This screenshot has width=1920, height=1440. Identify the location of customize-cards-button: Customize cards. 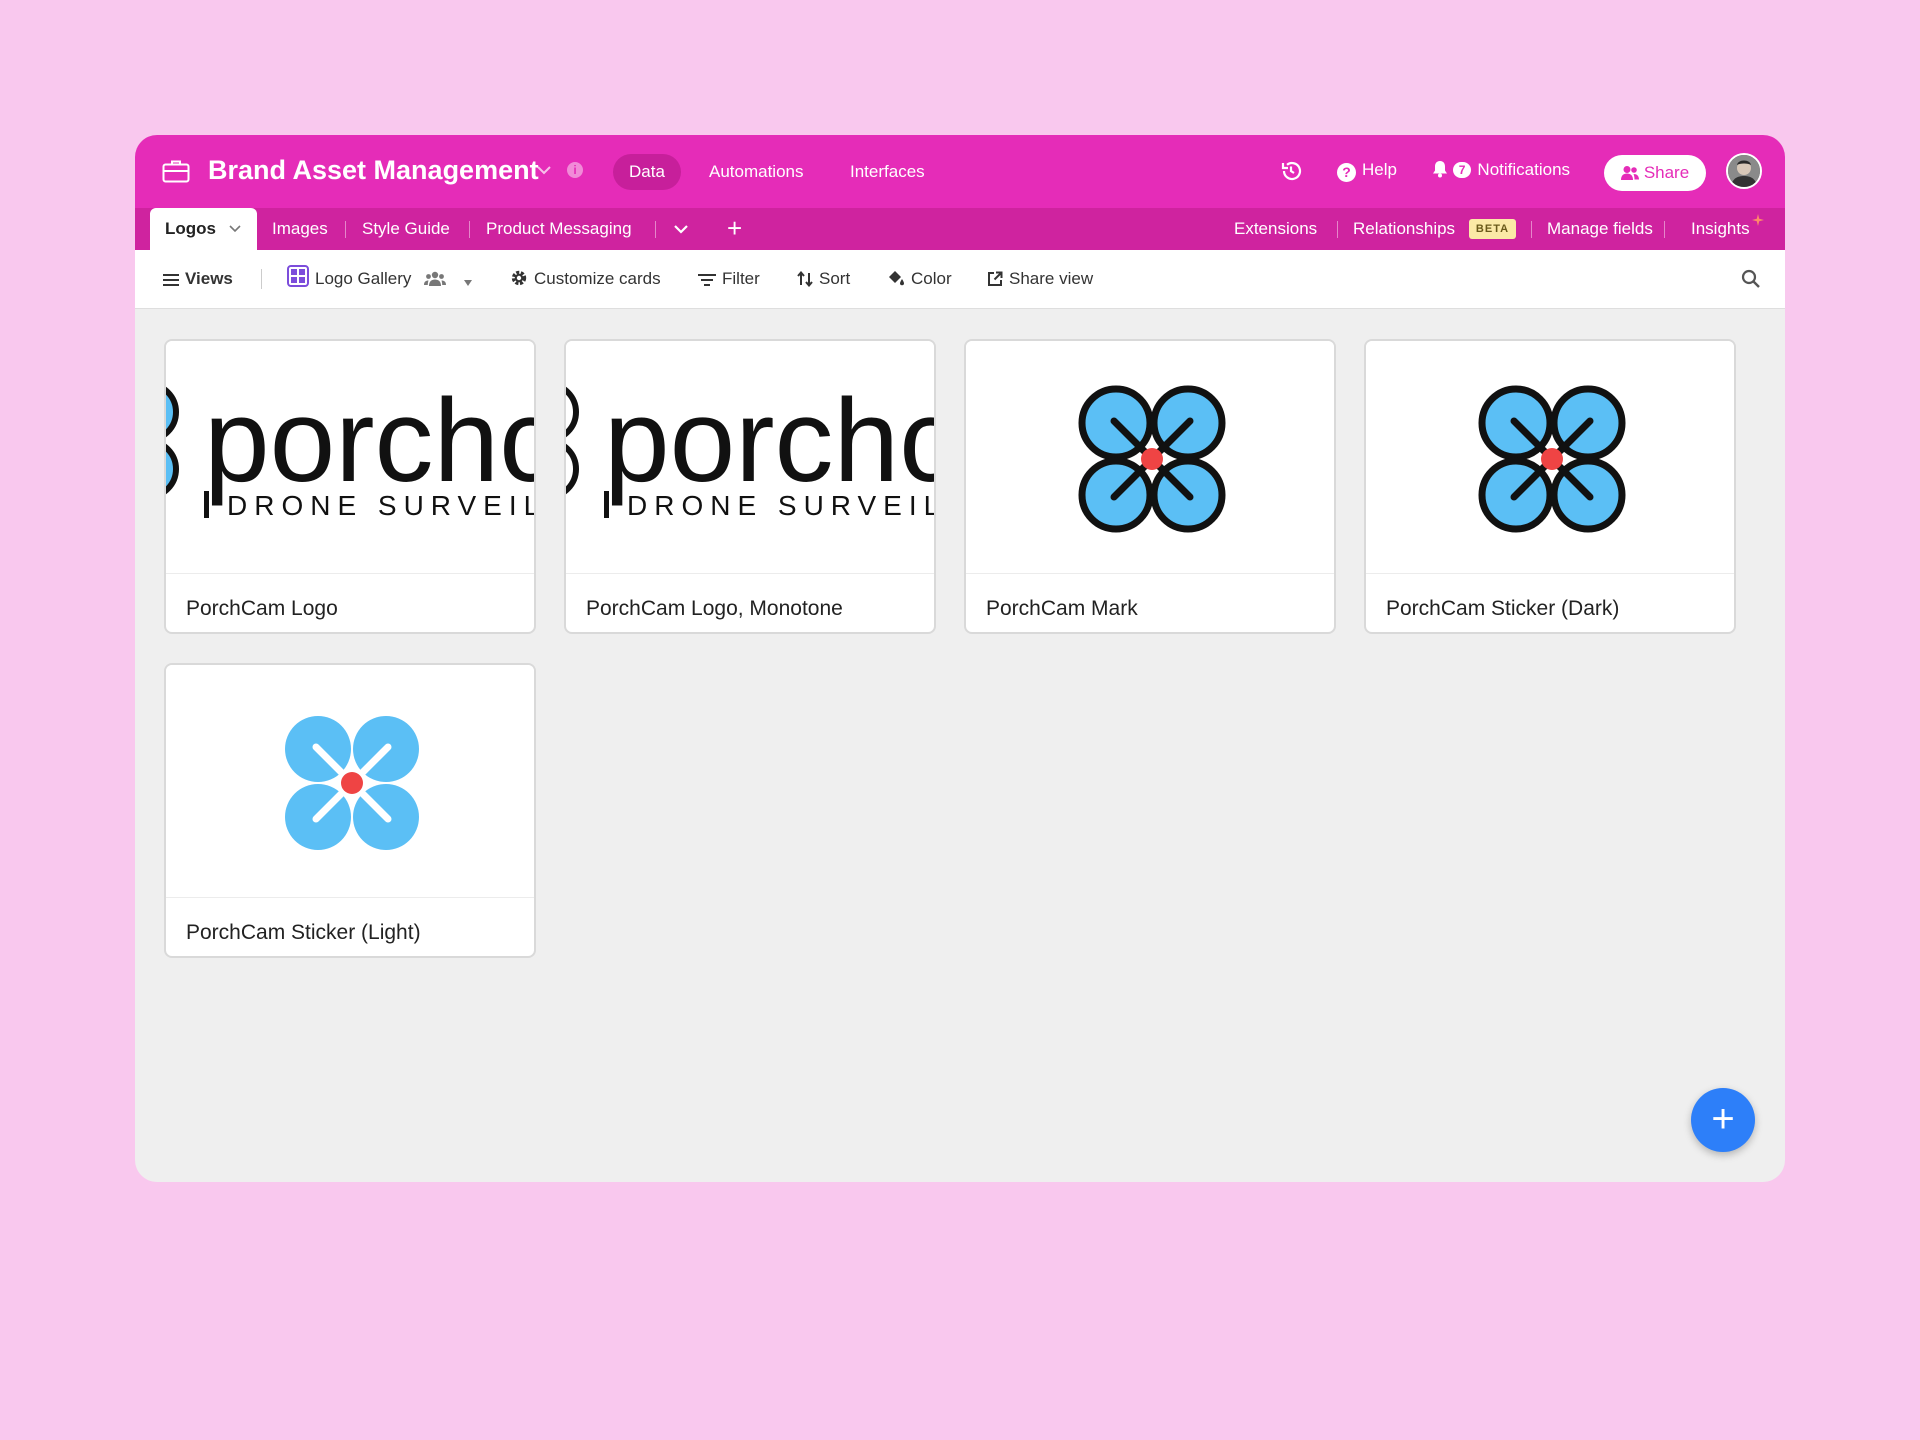
(585, 279).